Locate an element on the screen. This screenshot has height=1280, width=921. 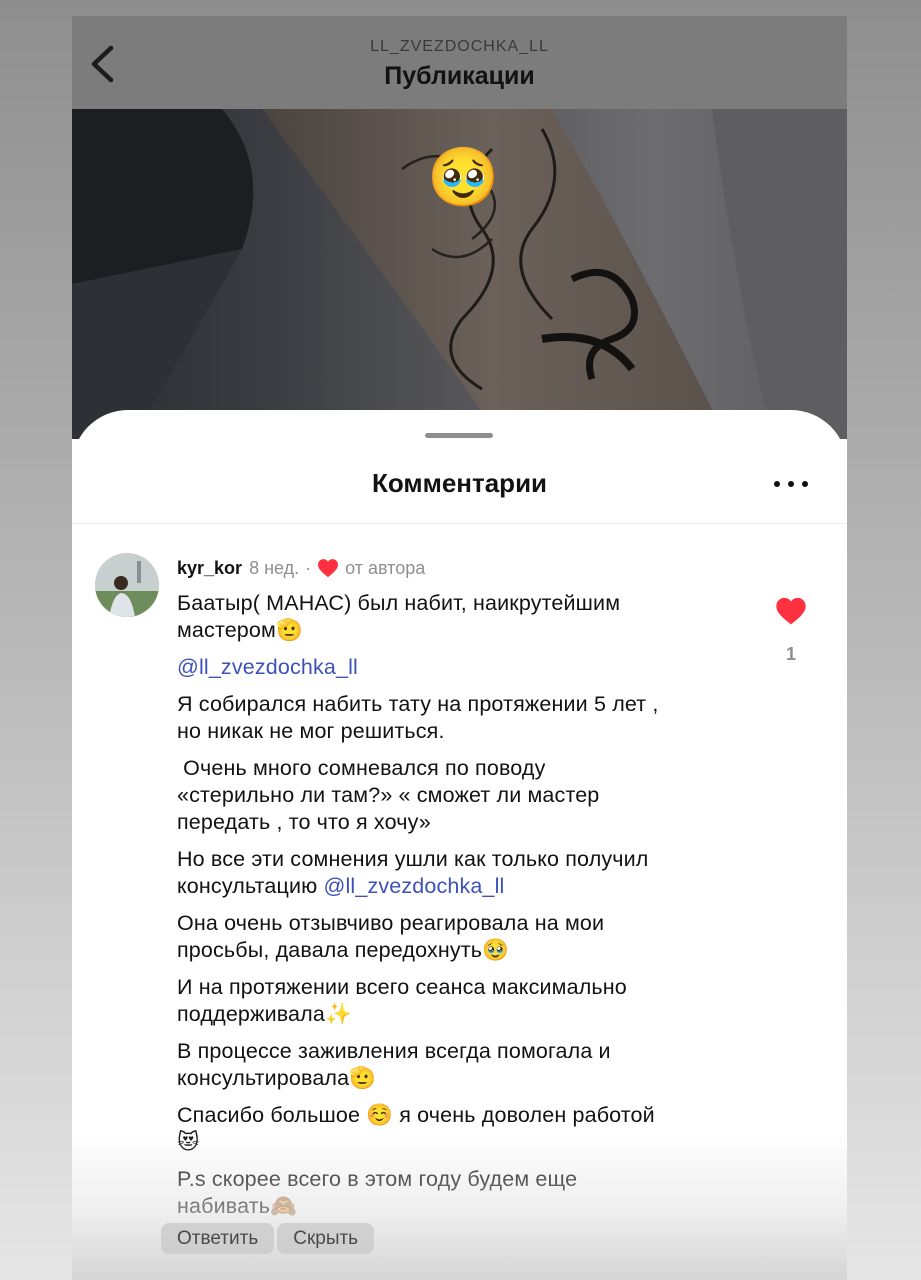
comment-text: P.s скорее всего в этом году будем еще is located at coordinates (377, 1179).